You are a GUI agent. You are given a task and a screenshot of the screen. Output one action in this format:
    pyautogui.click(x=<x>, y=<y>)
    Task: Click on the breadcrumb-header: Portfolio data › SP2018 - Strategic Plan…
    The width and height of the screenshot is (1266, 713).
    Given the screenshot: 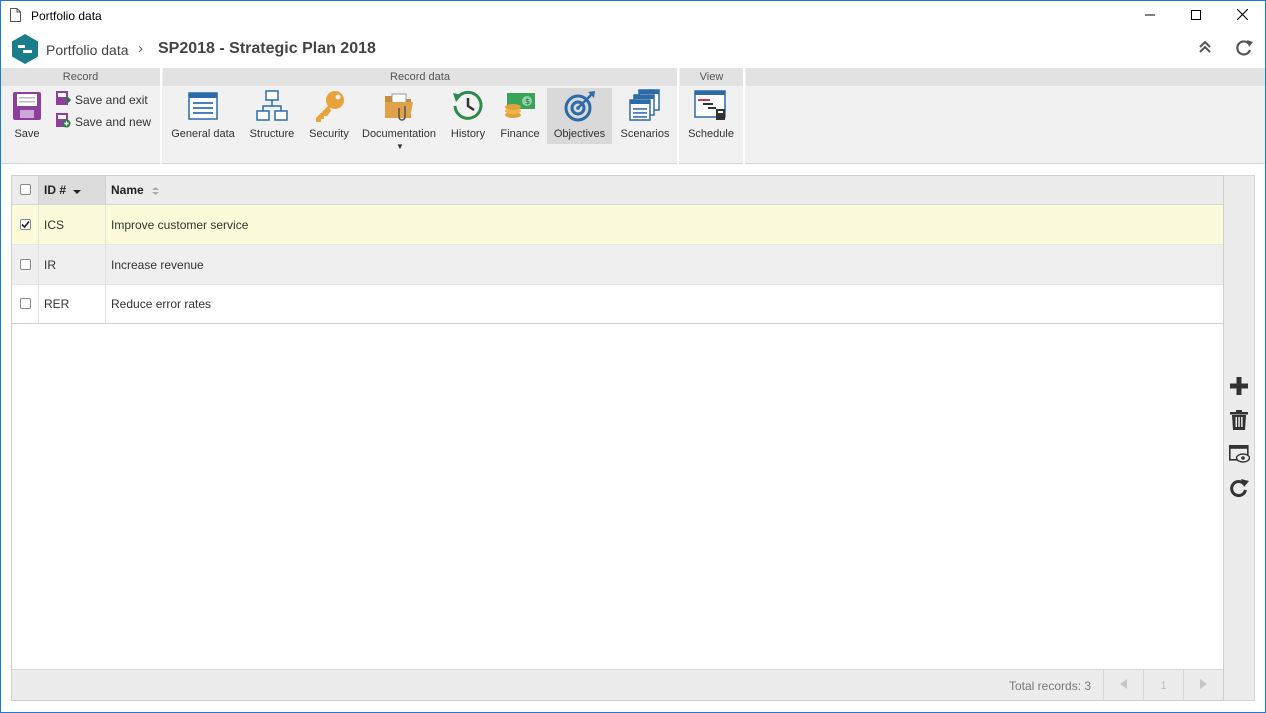 What is the action you would take?
    pyautogui.click(x=633, y=49)
    